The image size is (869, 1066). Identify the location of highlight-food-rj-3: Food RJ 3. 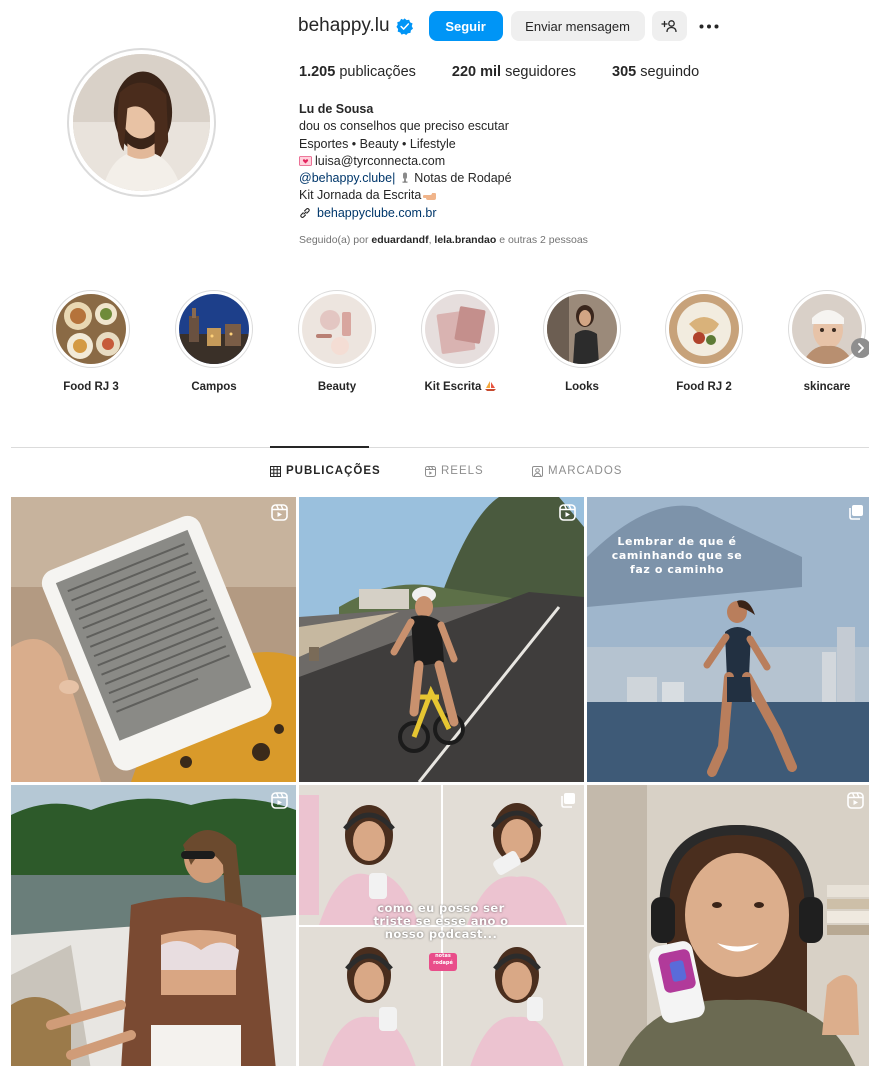
(91, 341).